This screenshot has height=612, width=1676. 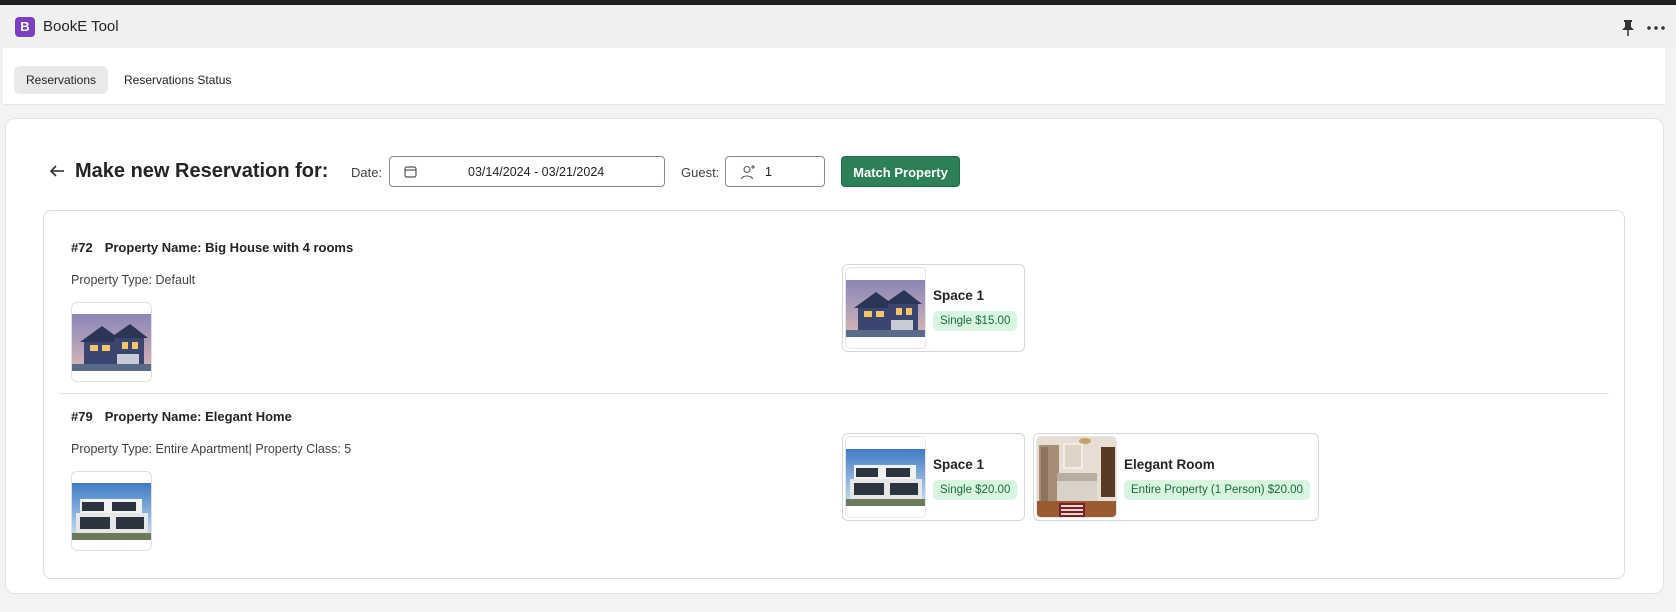 What do you see at coordinates (975, 321) in the screenshot?
I see `space-price-badge: Single $15.00` at bounding box center [975, 321].